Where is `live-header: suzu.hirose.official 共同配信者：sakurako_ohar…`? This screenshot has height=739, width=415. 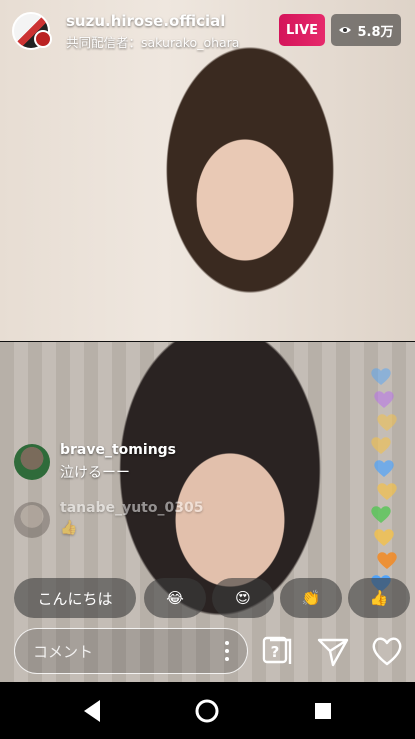 live-header: suzu.hirose.official 共同配信者：sakurako_ohar… is located at coordinates (207, 26).